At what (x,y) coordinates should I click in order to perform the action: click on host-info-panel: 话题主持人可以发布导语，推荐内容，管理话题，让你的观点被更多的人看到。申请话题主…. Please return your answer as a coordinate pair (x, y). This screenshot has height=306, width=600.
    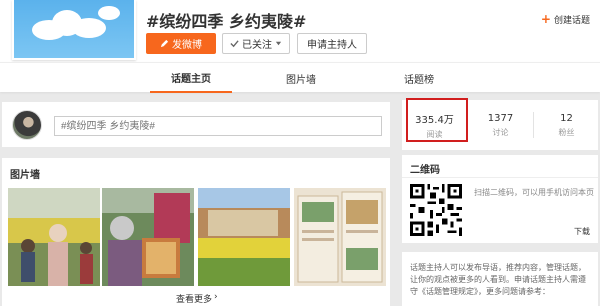
    Looking at the image, I should click on (500, 279).